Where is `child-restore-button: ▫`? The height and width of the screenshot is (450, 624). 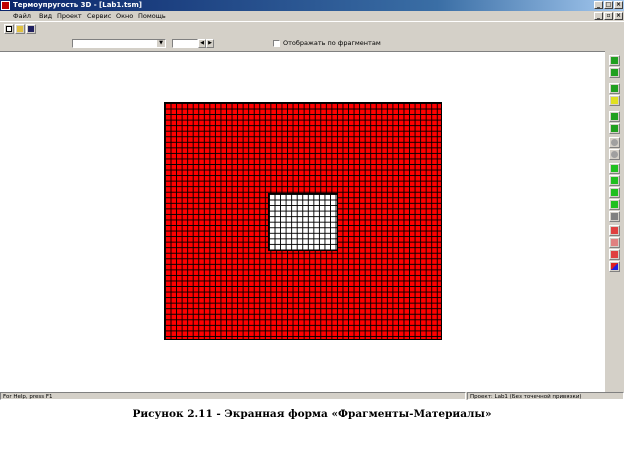
child-restore-button: ▫ is located at coordinates (608, 16).